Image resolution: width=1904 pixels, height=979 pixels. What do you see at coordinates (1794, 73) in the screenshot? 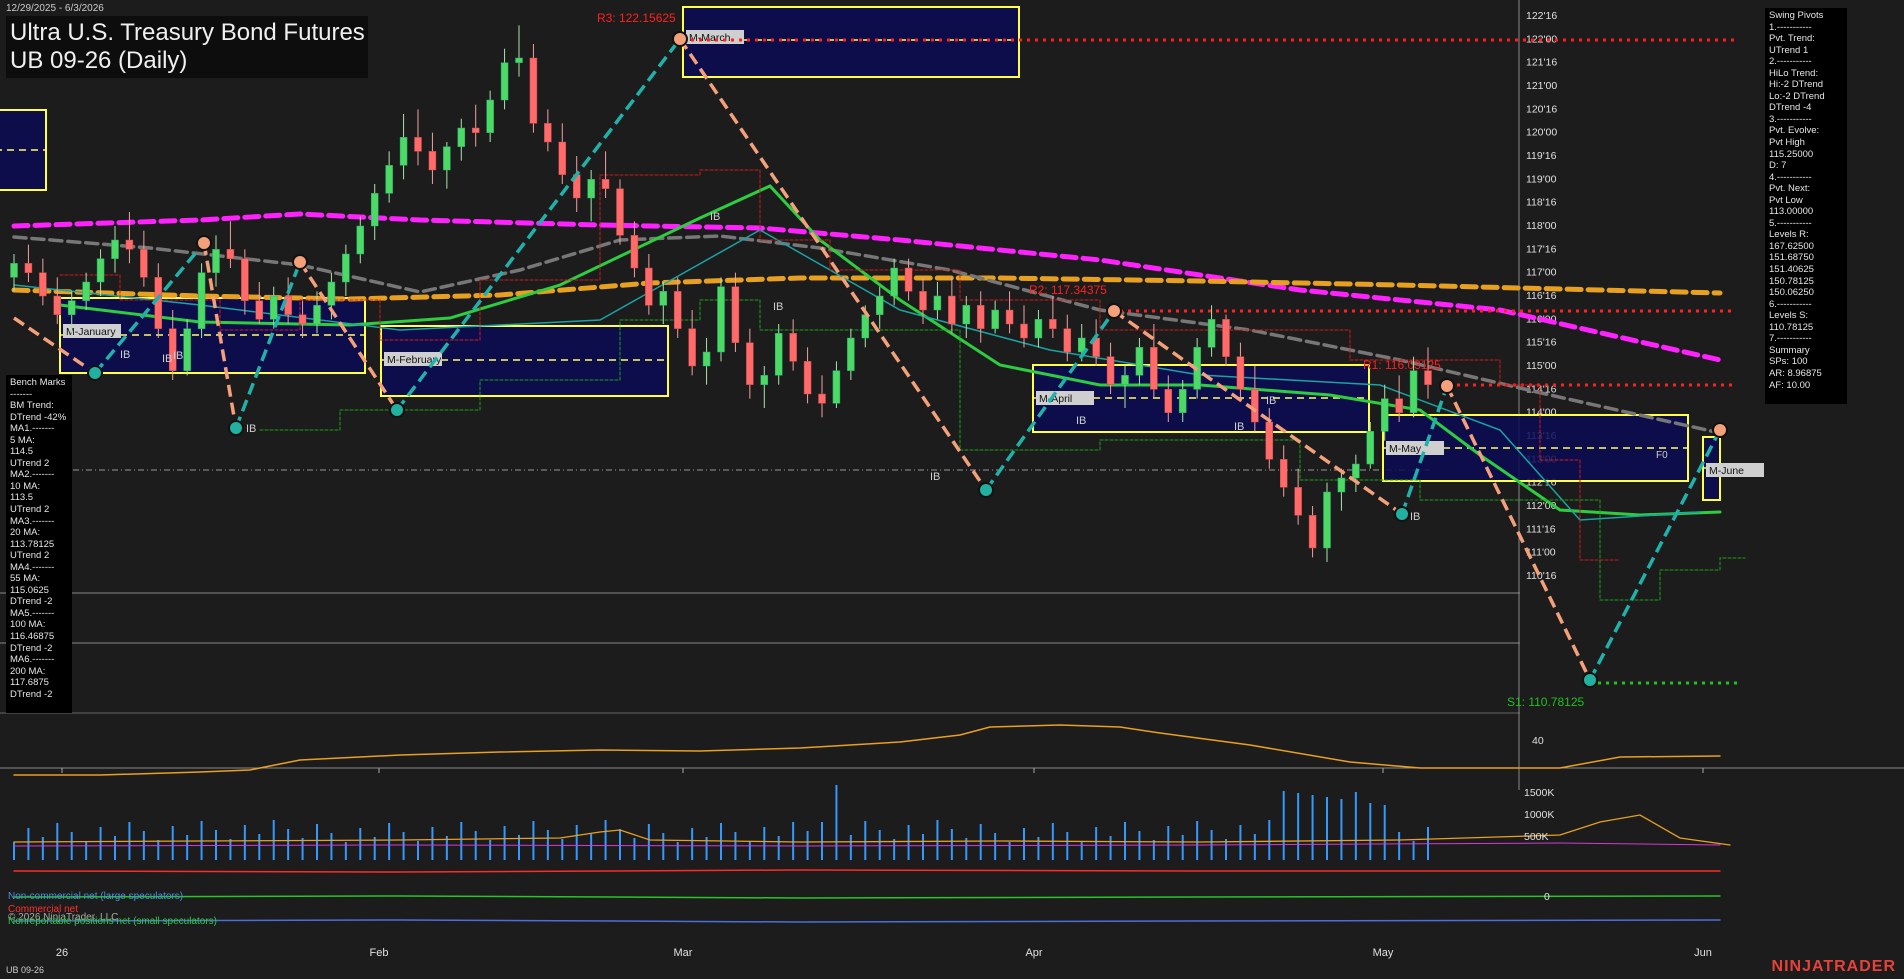
I see `swing_pivots-line: HiLo Trend:` at bounding box center [1794, 73].